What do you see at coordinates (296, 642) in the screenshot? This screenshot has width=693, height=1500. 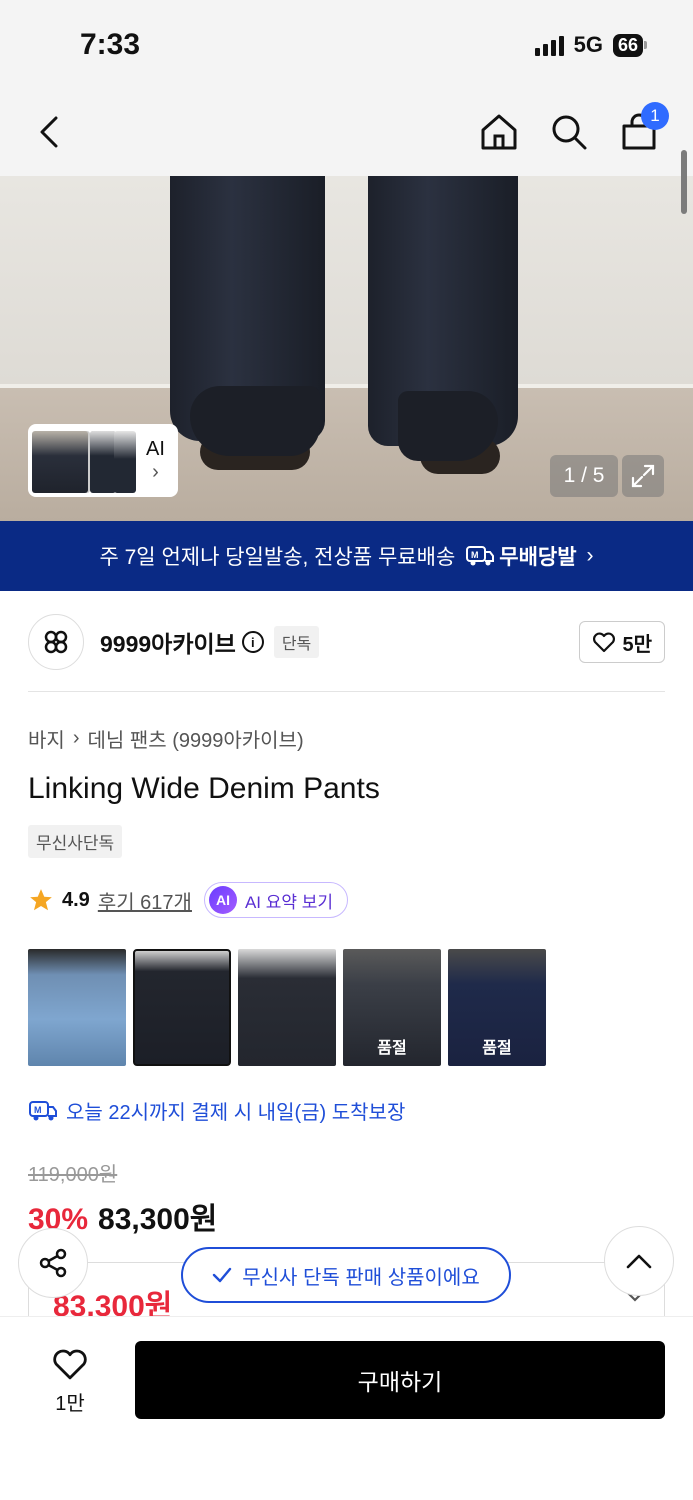 I see `exclusive-tag: 단독` at bounding box center [296, 642].